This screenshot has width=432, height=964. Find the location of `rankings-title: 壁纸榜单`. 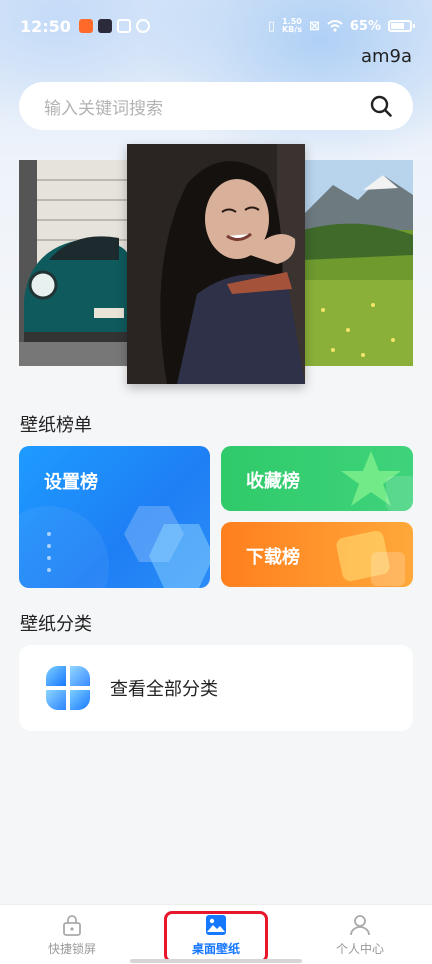

rankings-title: 壁纸榜单 is located at coordinates (56, 425).